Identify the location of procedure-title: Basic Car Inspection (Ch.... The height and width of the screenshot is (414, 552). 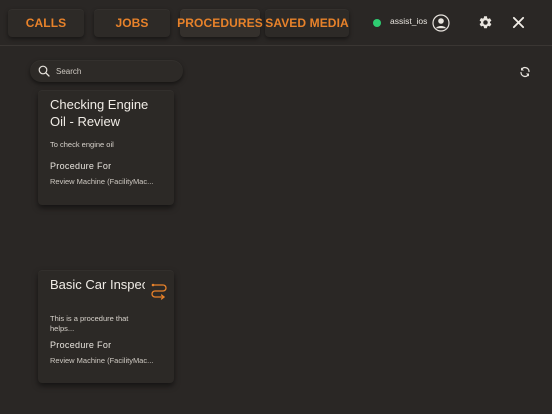
(97, 284).